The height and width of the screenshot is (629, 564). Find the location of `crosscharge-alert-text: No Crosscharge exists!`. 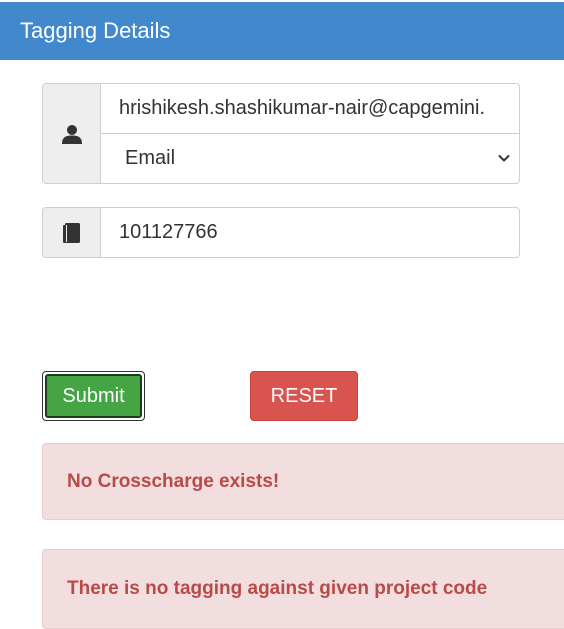

crosscharge-alert-text: No Crosscharge exists! is located at coordinates (173, 481).